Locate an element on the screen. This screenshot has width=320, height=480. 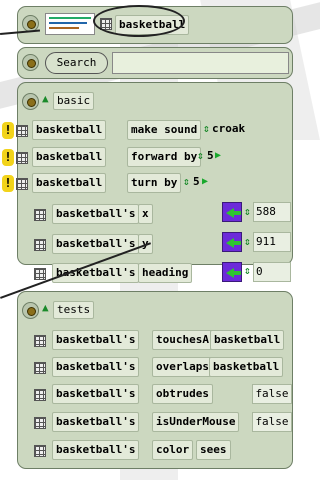
command-tile: make sound is located at coordinates (164, 130).